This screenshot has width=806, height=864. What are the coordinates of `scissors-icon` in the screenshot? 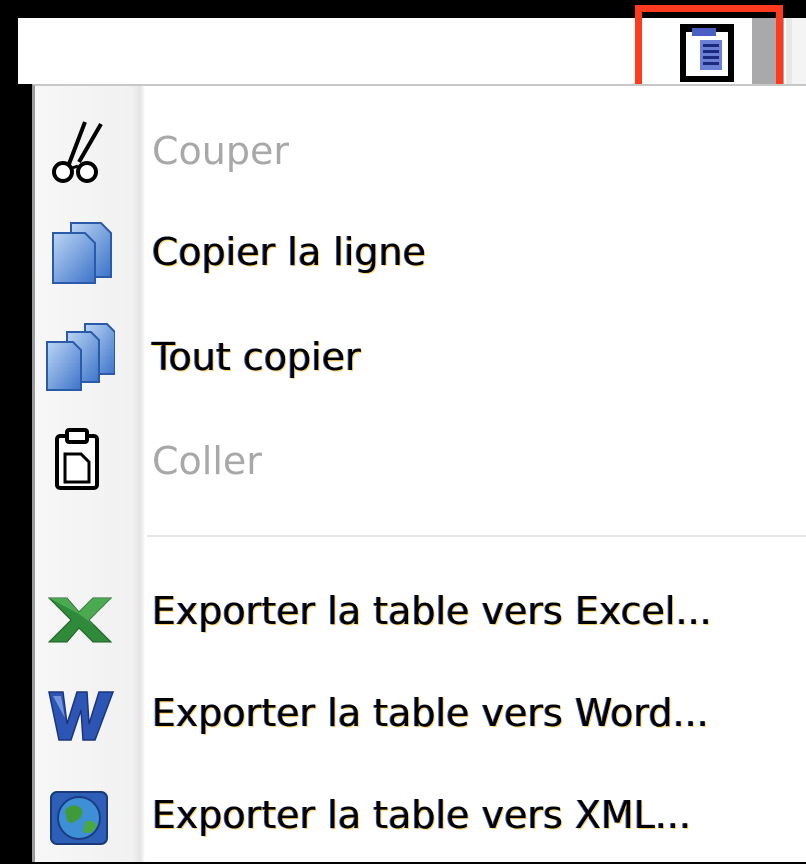 It's located at (77, 152).